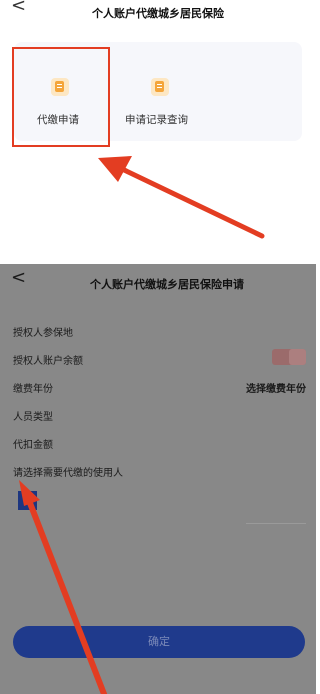  I want to click on page-title: 个人账户代缴城乡居民保险申请, so click(167, 284).